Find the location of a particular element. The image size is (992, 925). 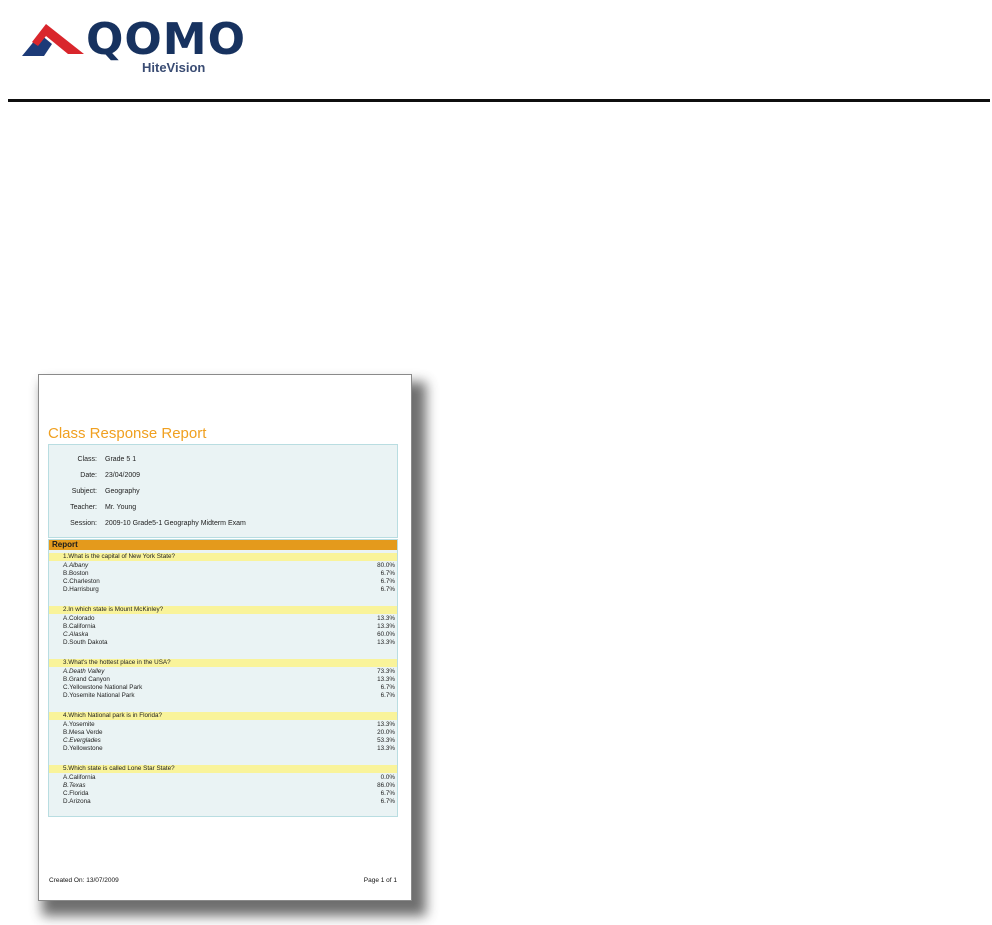

info-label: Subject: is located at coordinates (84, 491).